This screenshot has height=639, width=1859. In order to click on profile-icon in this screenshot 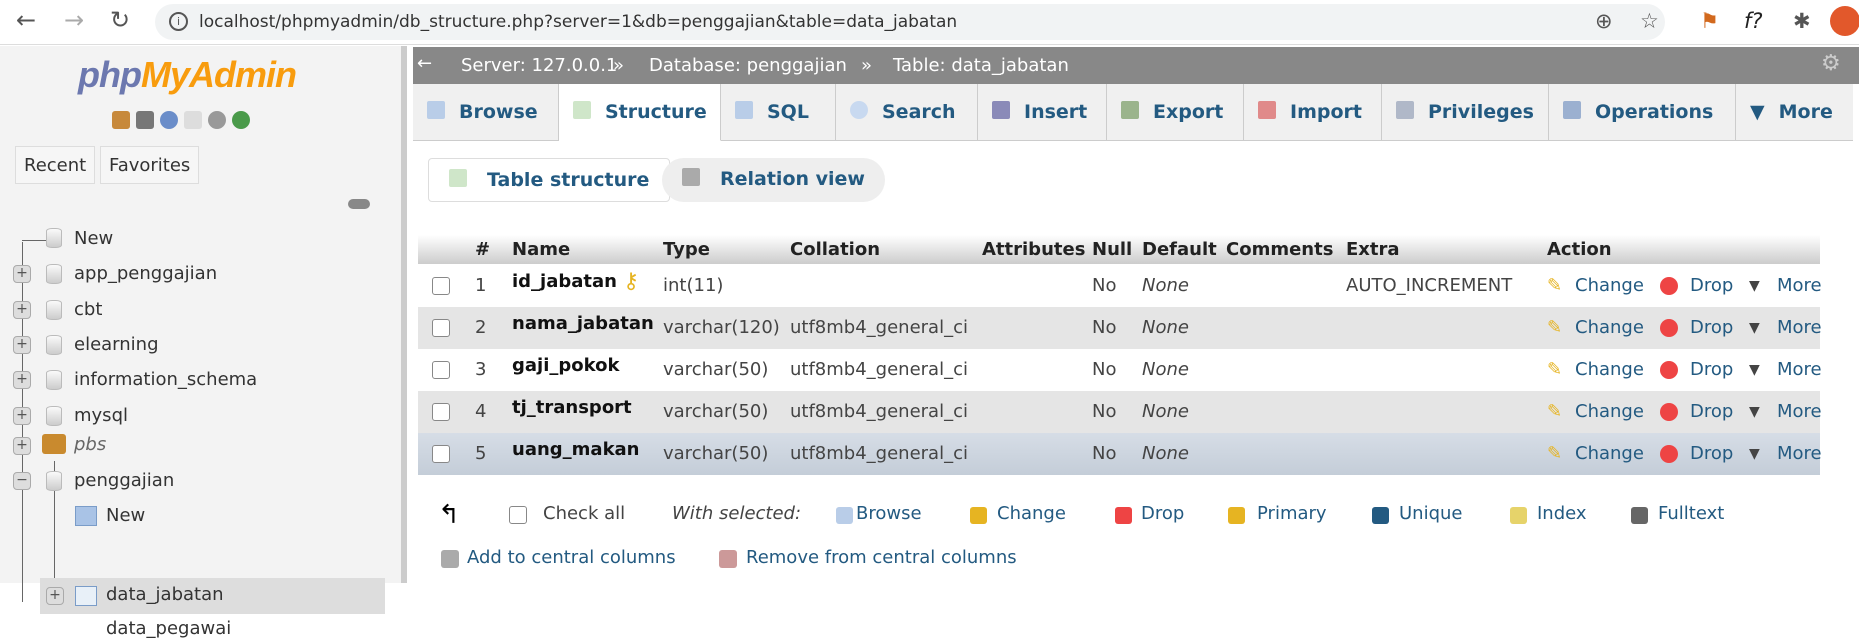, I will do `click(1844, 21)`.